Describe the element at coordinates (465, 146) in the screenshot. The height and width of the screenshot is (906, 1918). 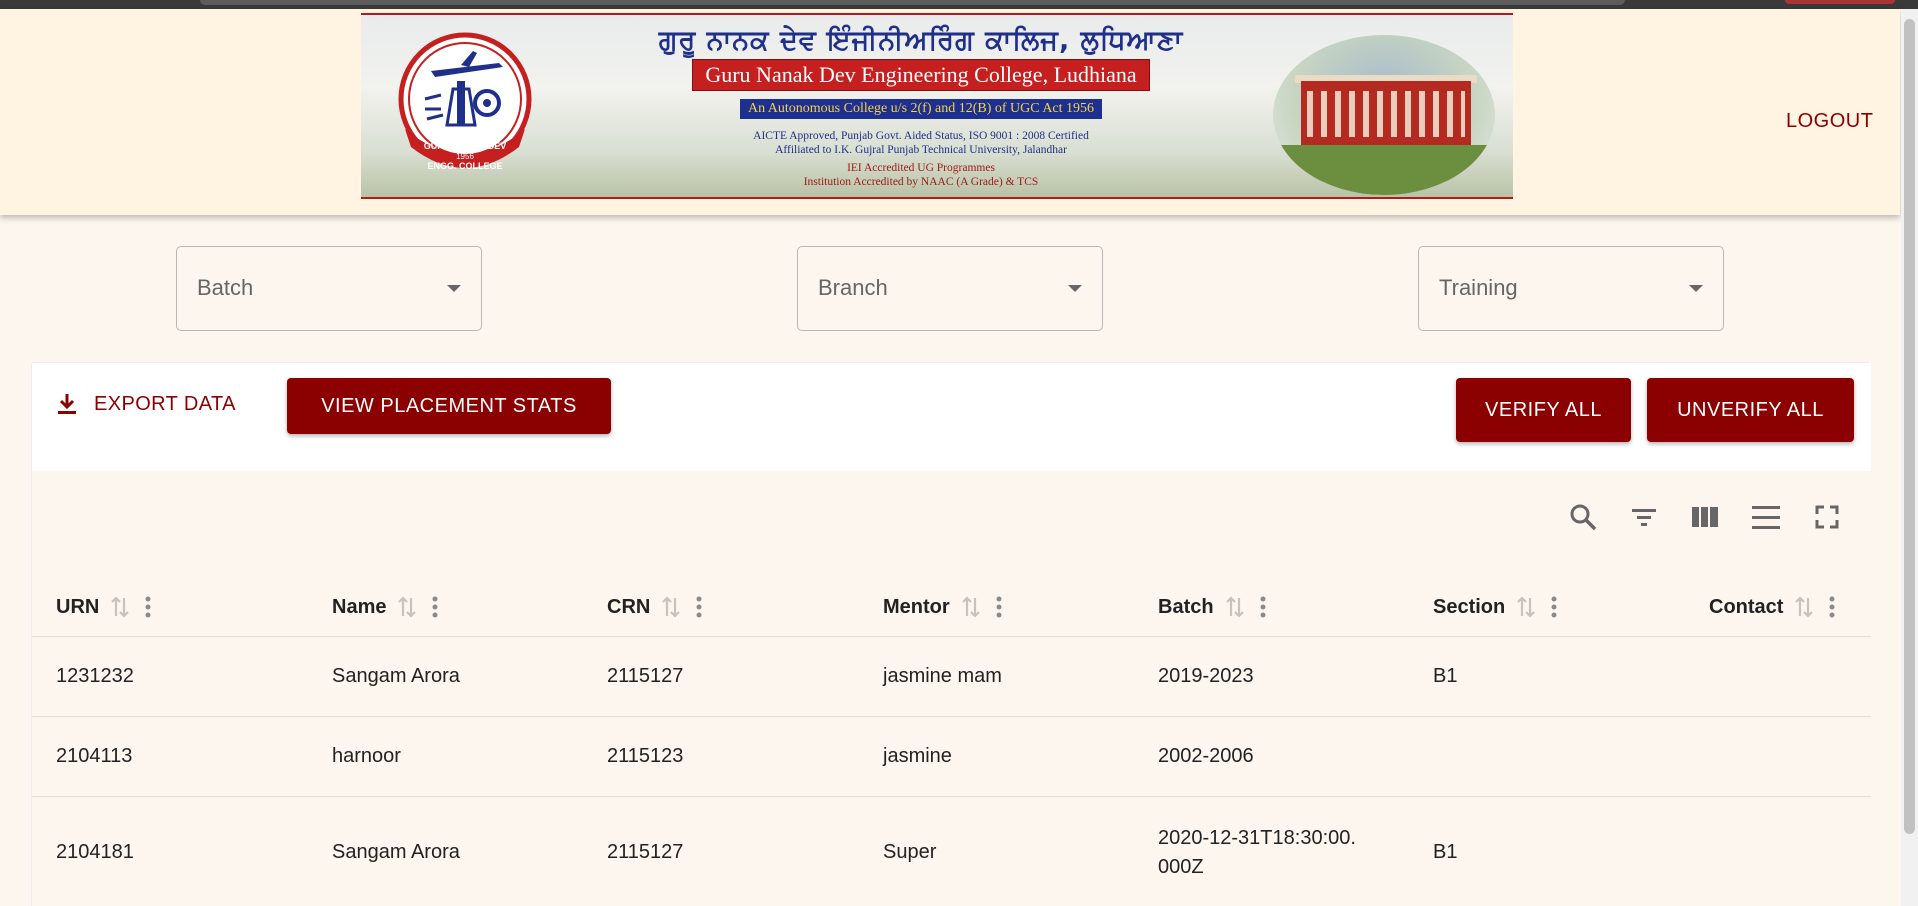
I see `svg-text: GURU NANAK DEV` at that location.